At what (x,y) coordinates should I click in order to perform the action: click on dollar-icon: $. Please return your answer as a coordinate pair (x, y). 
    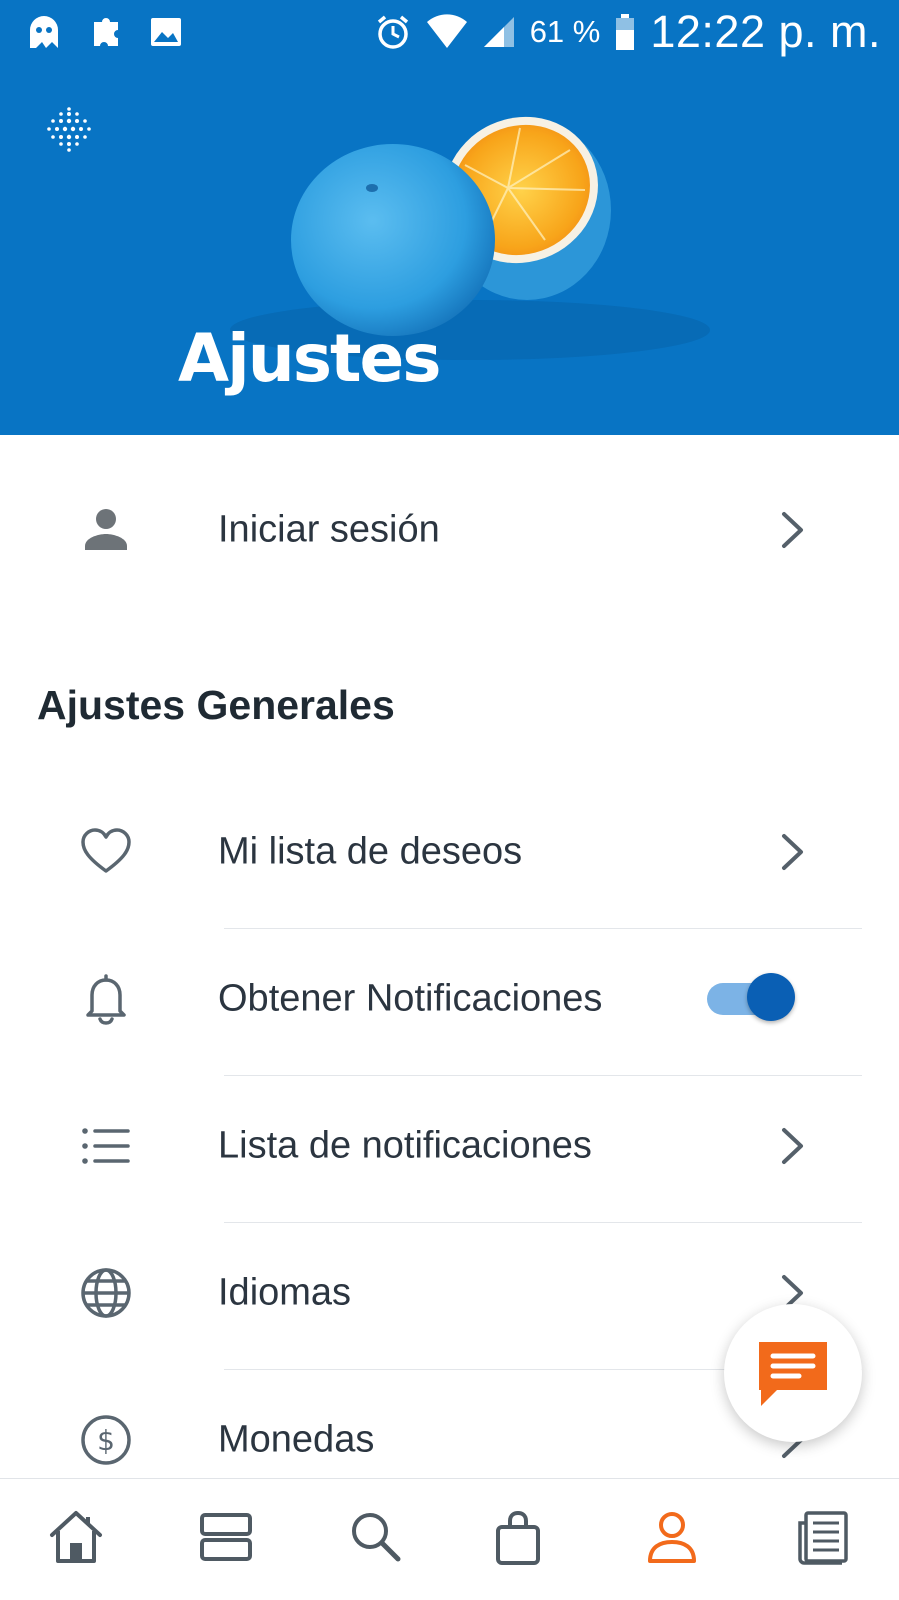
    Looking at the image, I should click on (106, 1440).